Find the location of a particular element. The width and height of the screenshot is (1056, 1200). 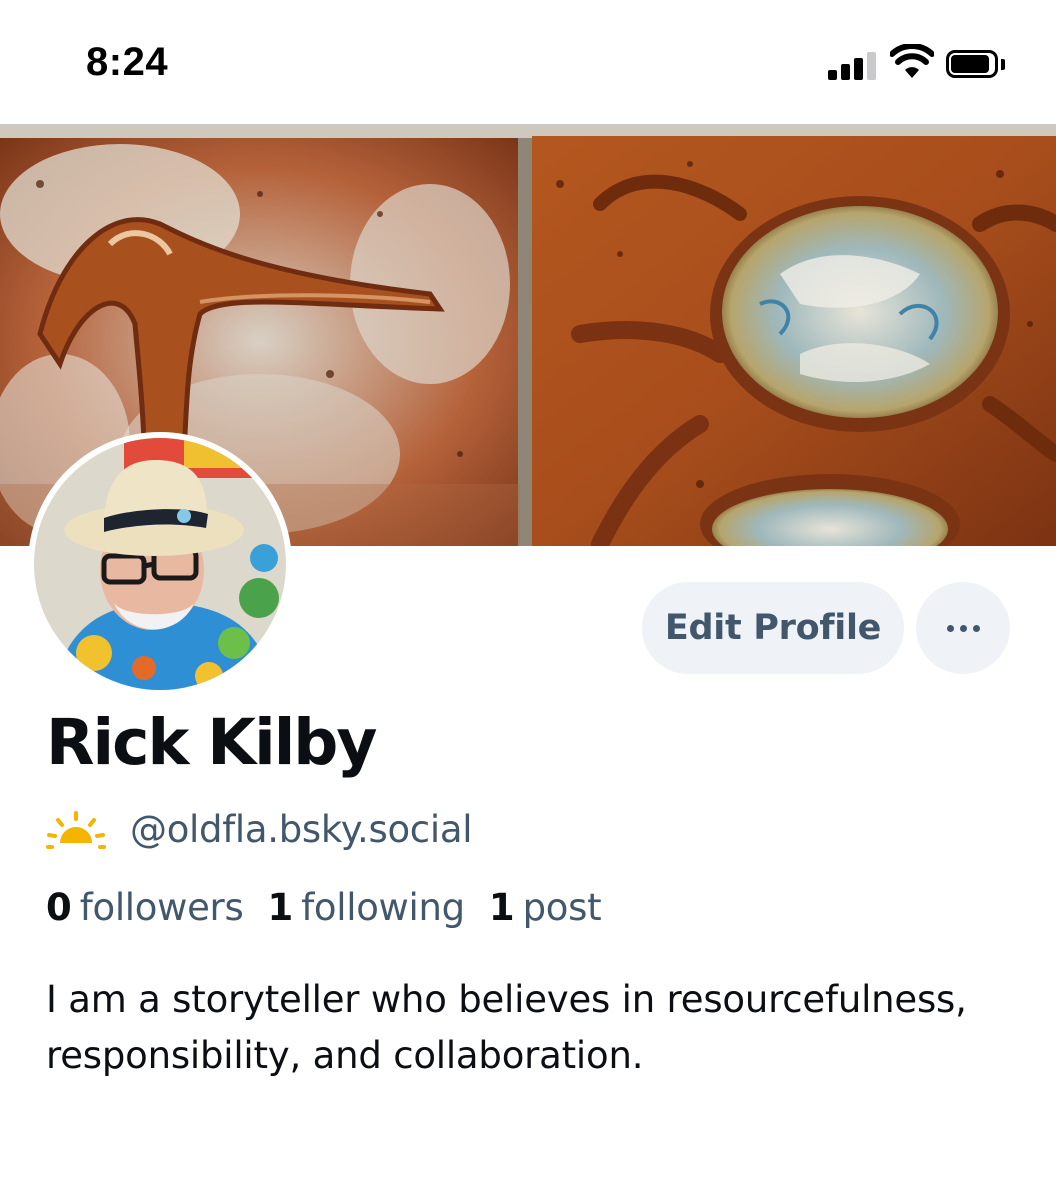

display-name: Rick Kilby is located at coordinates (211, 742).